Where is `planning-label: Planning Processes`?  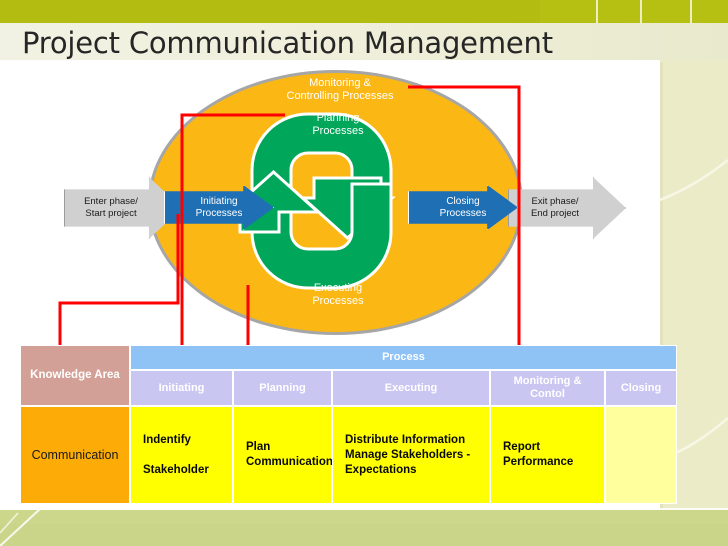
planning-label: Planning Processes is located at coordinates (338, 124).